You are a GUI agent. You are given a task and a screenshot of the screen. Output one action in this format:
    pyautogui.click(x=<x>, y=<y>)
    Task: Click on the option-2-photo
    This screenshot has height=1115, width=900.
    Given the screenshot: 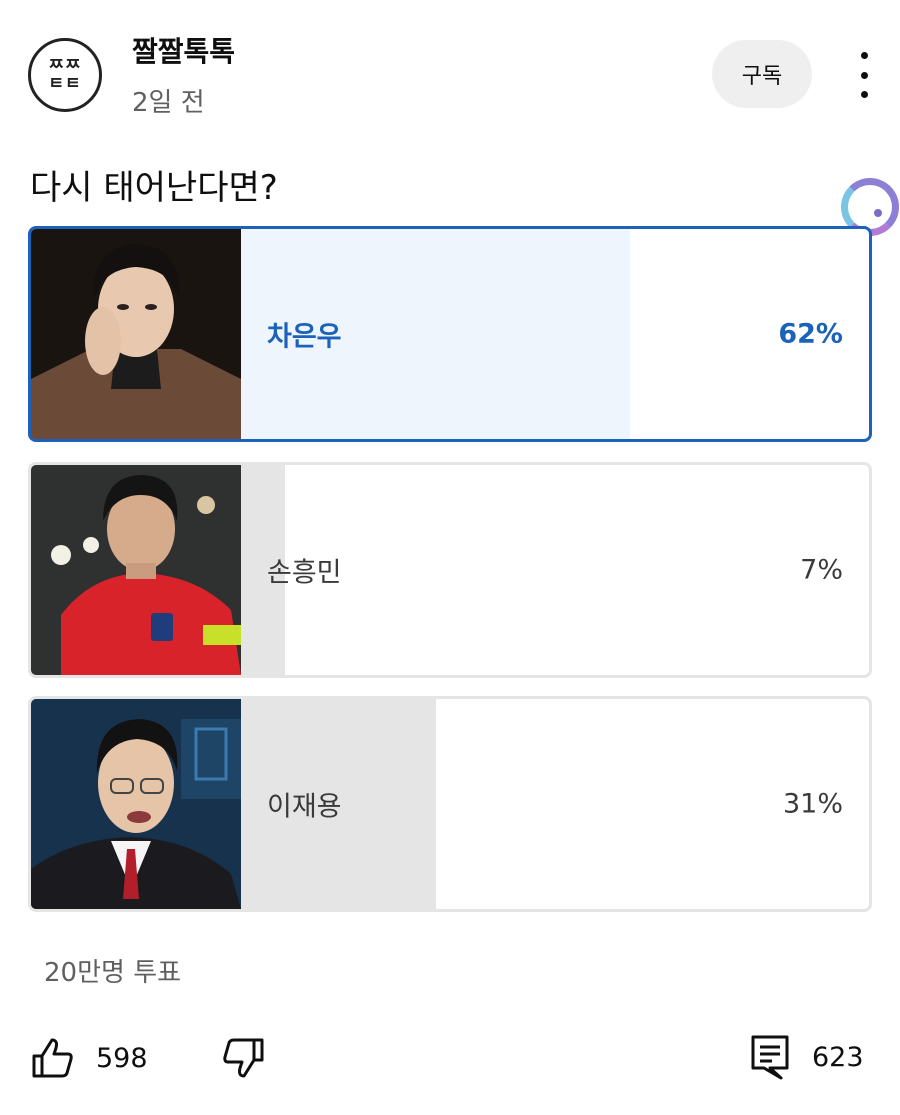 What is the action you would take?
    pyautogui.click(x=136, y=570)
    